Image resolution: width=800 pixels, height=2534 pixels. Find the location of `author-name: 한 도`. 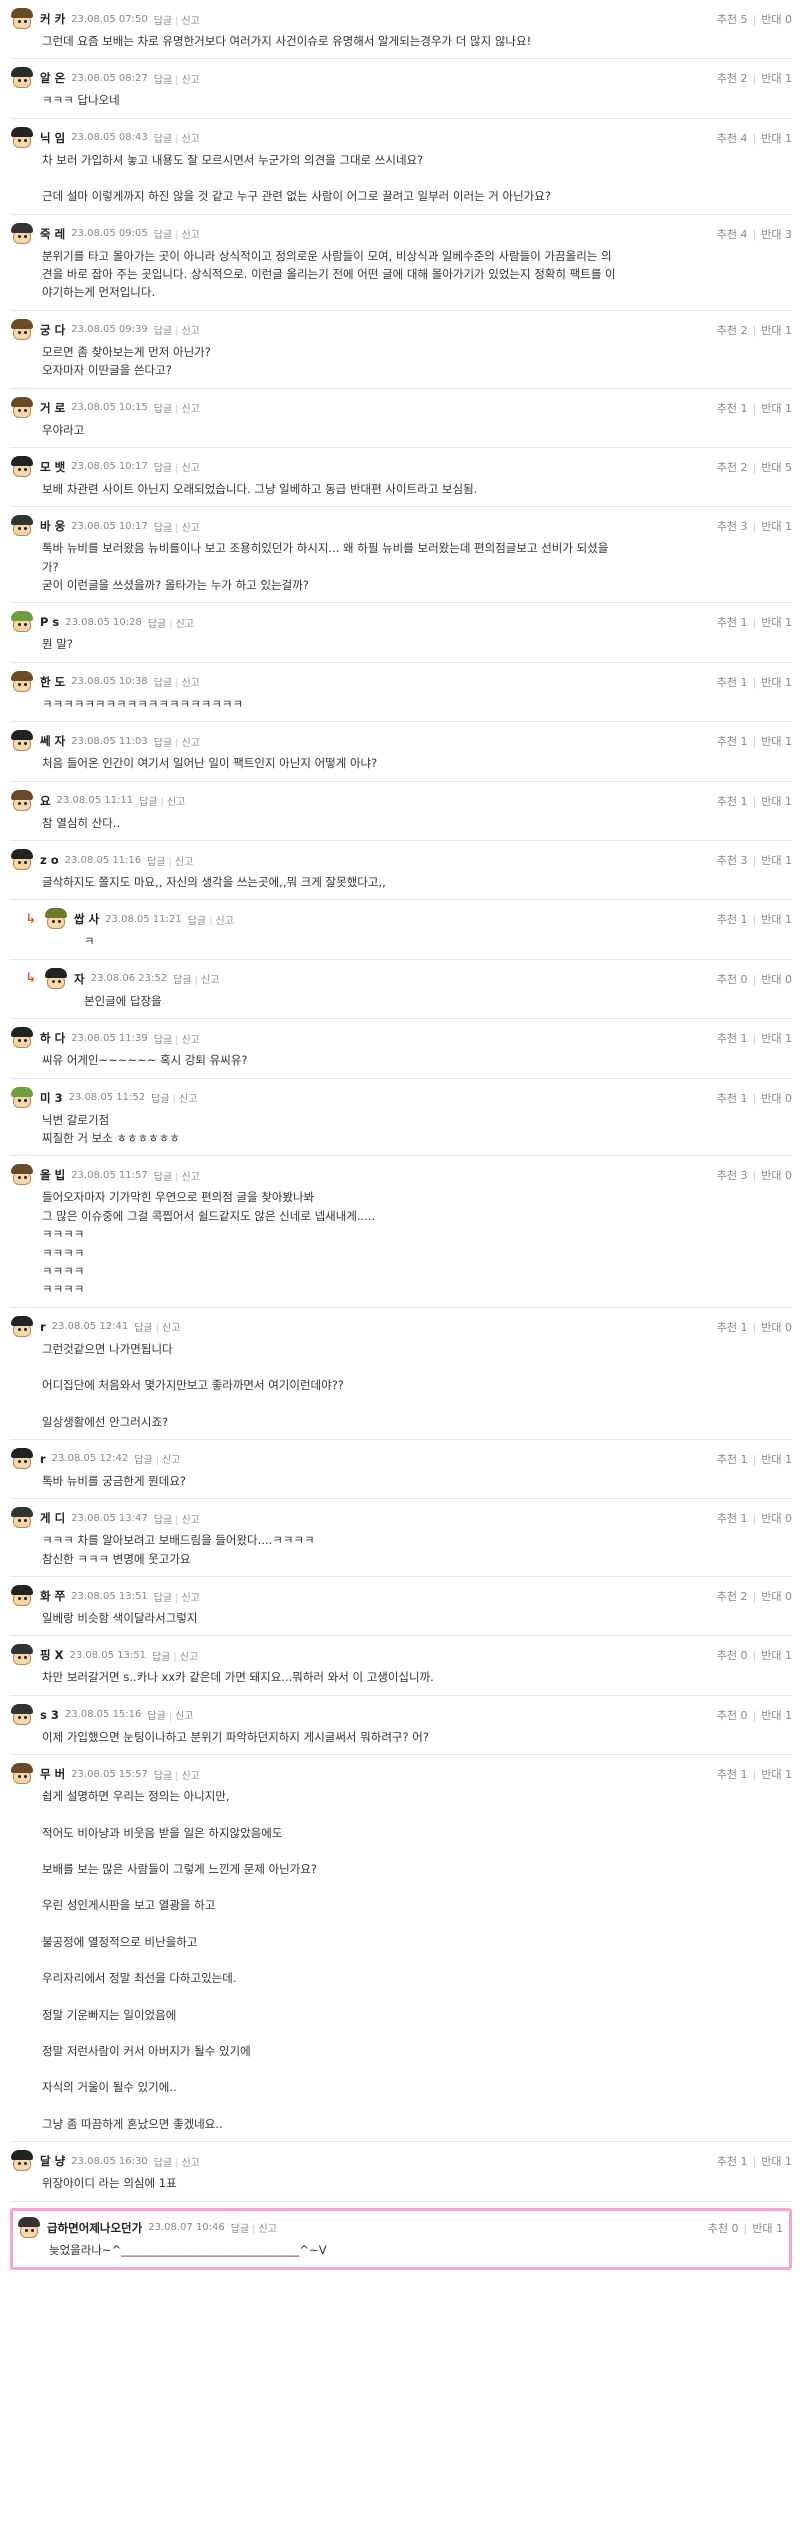

author-name: 한 도 is located at coordinates (52, 682).